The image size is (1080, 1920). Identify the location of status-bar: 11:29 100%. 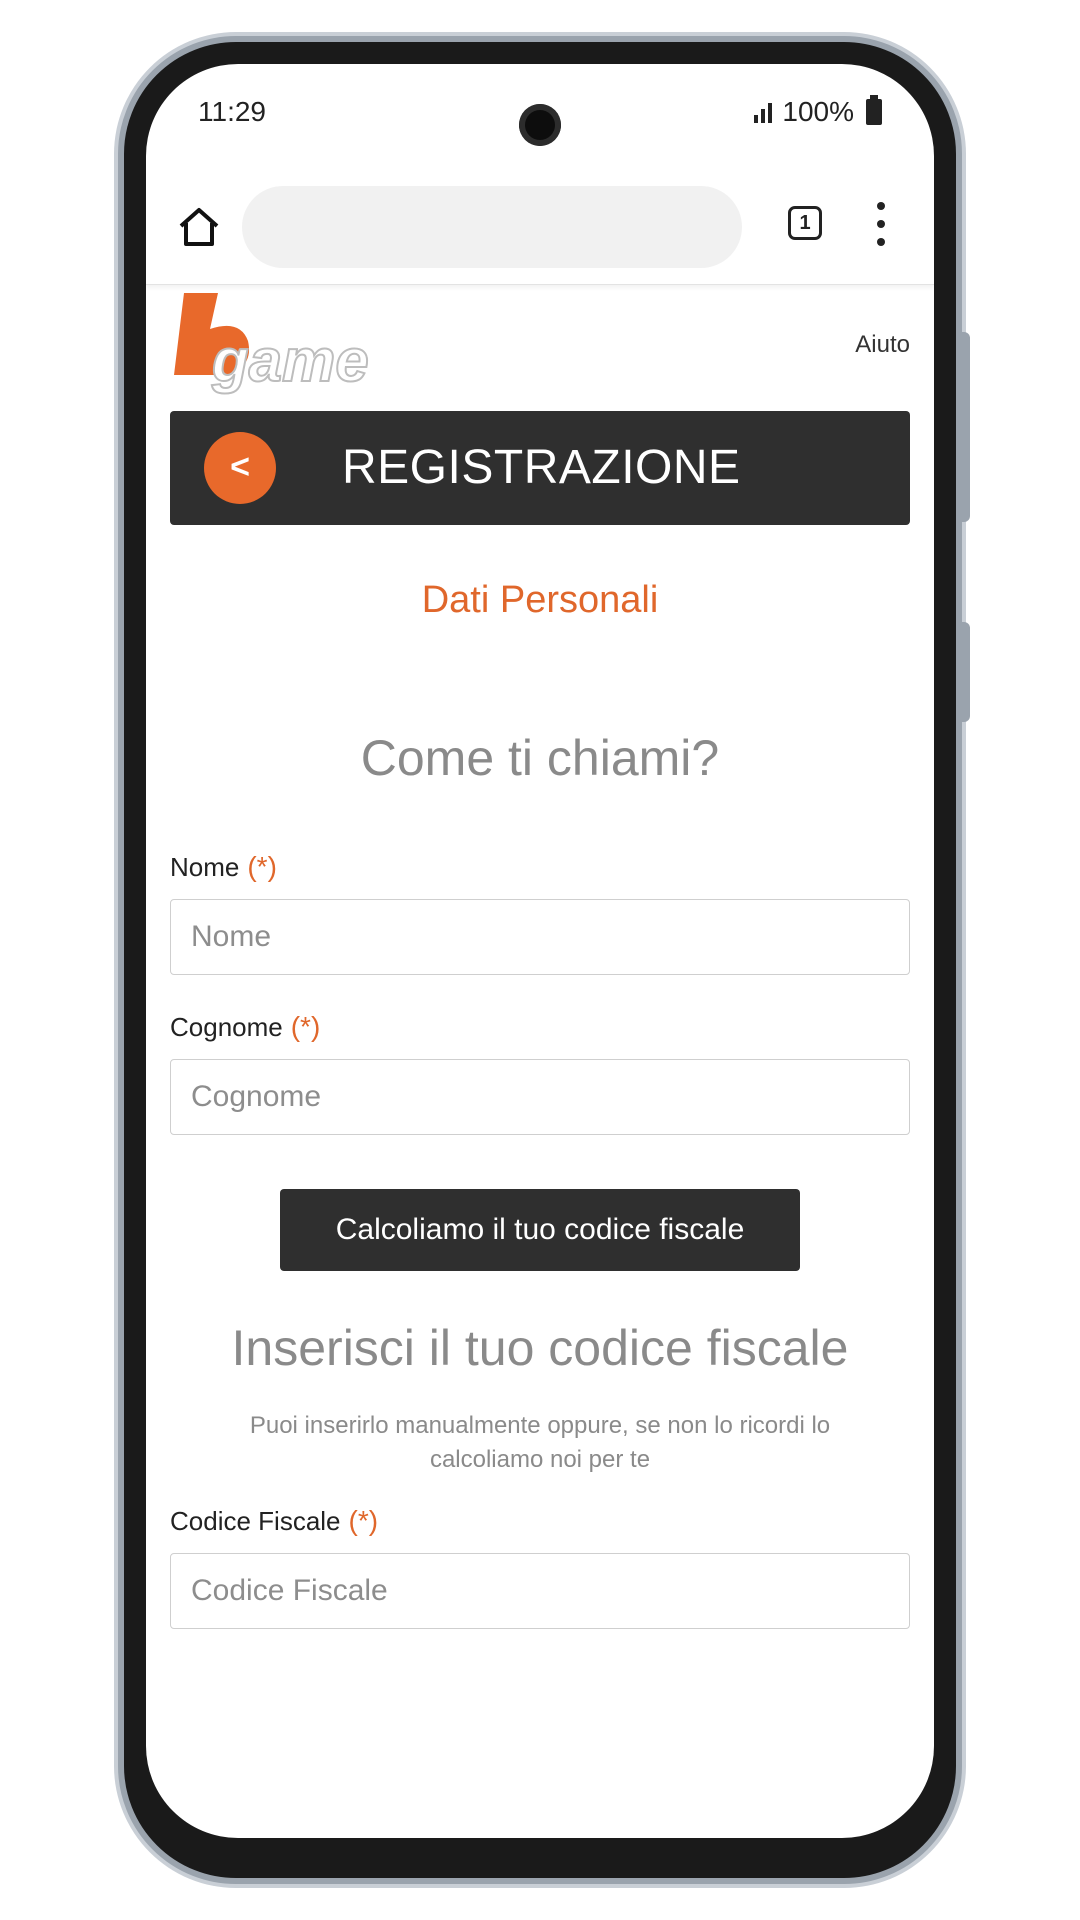
(540, 105).